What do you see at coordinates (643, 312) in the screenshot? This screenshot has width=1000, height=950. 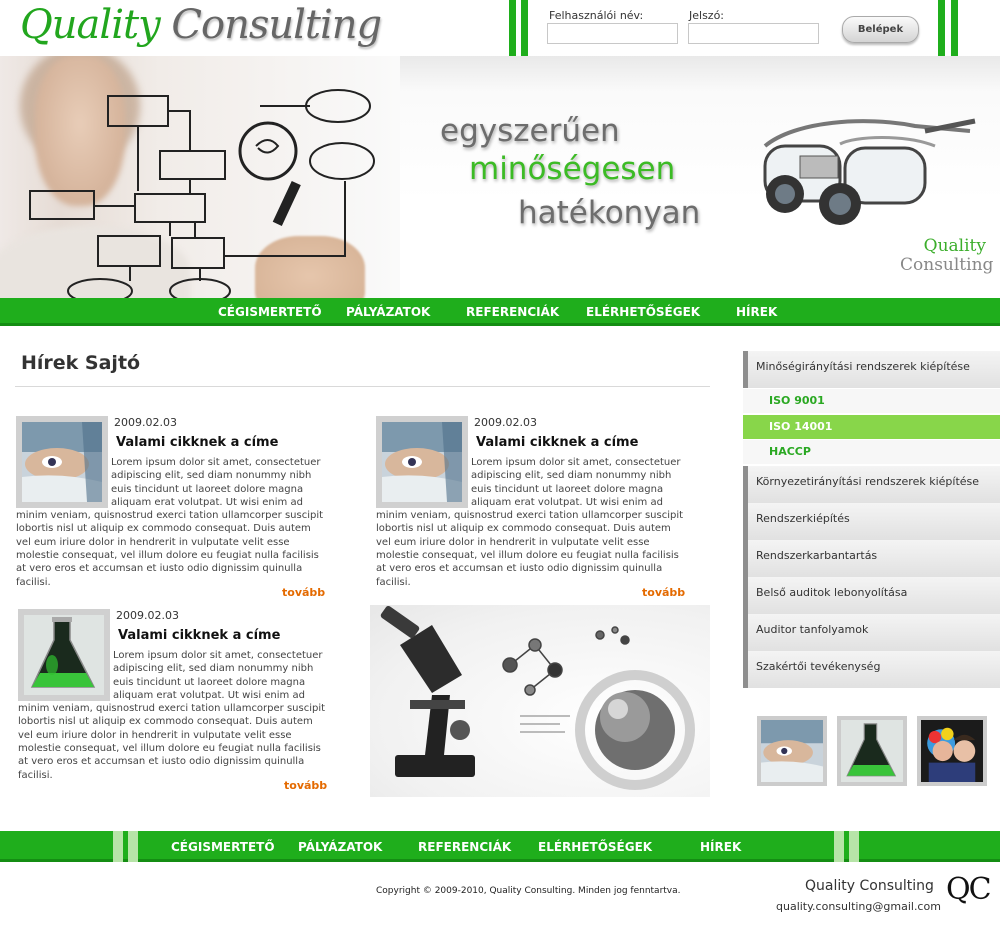 I see `nav-item-elerhetosegek: ELÉRHETŐSÉGEK` at bounding box center [643, 312].